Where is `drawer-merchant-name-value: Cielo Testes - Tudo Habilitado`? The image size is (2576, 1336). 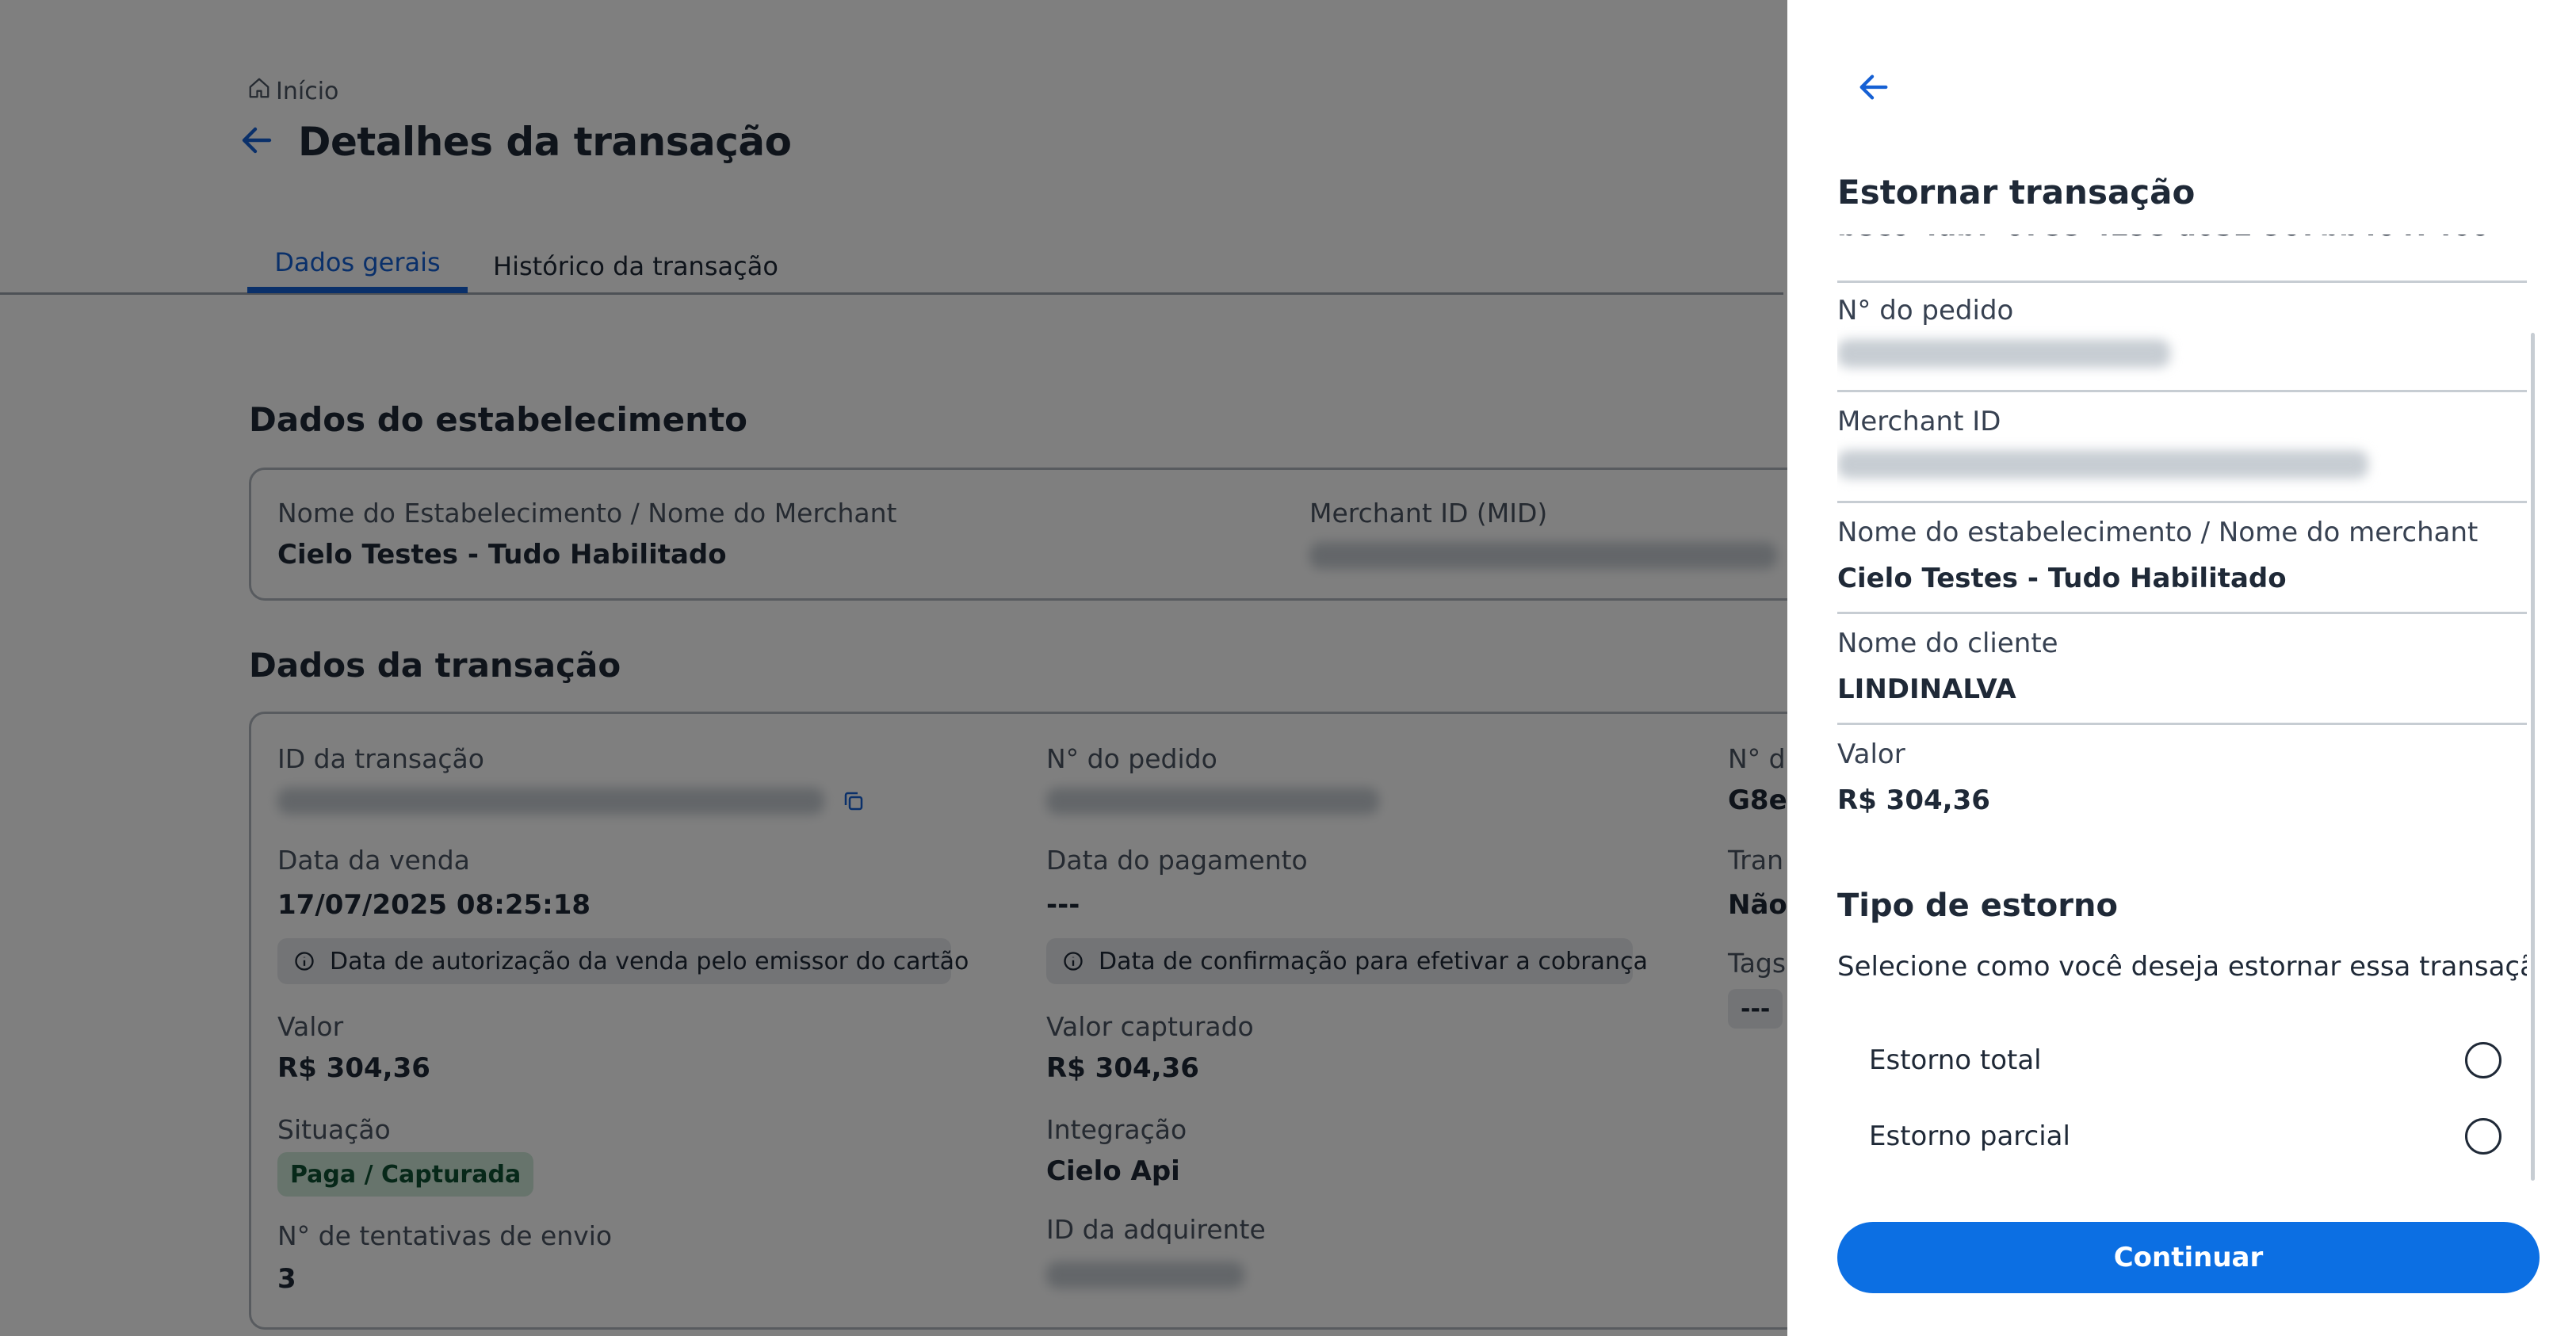
drawer-merchant-name-value: Cielo Testes - Tudo Habilitado is located at coordinates (2062, 578).